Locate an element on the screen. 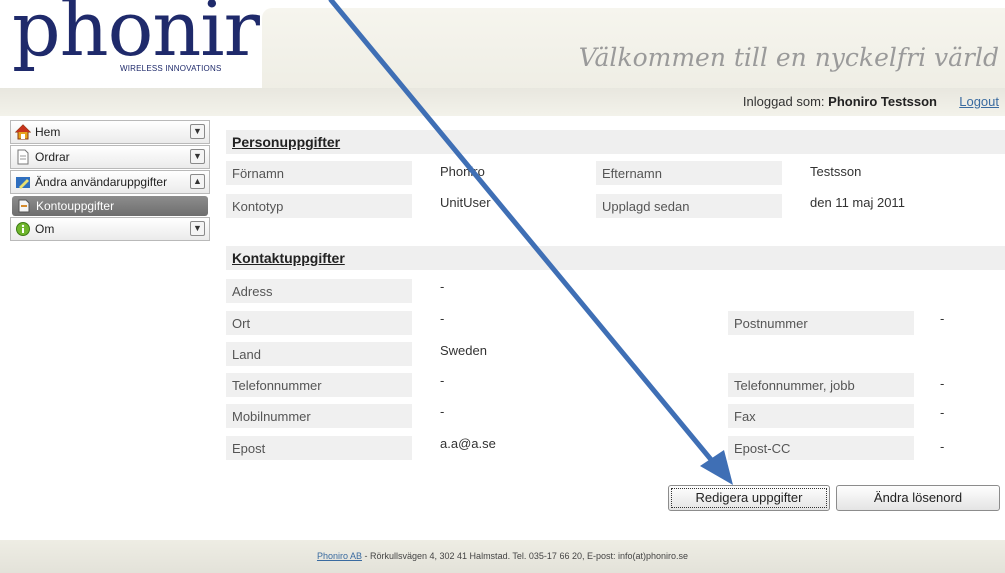  page-icon is located at coordinates (24, 206).